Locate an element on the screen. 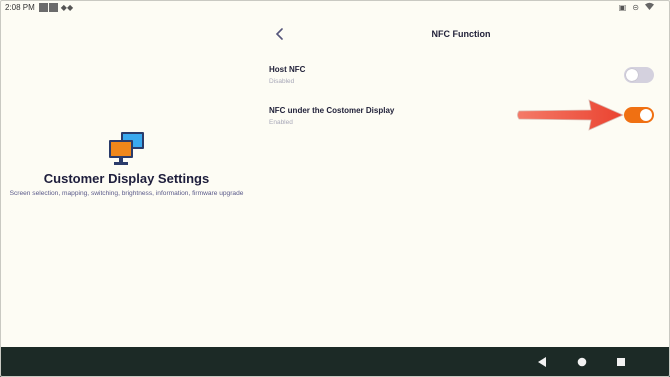 This screenshot has height=377, width=670. status-time: 2:08 PM is located at coordinates (20, 7).